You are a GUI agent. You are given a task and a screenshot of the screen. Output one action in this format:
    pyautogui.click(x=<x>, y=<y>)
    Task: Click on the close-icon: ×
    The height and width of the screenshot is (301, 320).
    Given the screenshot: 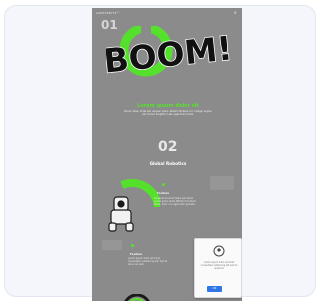 What is the action you would take?
    pyautogui.click(x=235, y=12)
    